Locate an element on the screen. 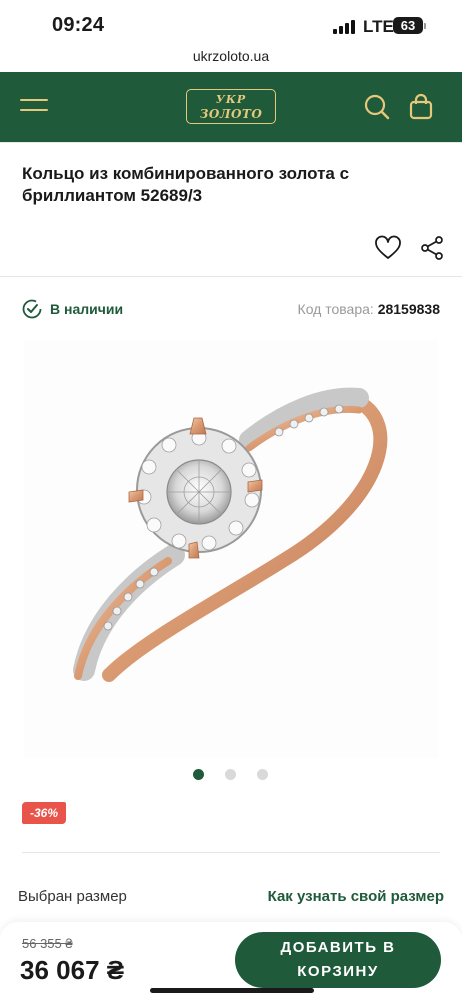 Image resolution: width=462 pixels, height=999 pixels. share-icon is located at coordinates (432, 248).